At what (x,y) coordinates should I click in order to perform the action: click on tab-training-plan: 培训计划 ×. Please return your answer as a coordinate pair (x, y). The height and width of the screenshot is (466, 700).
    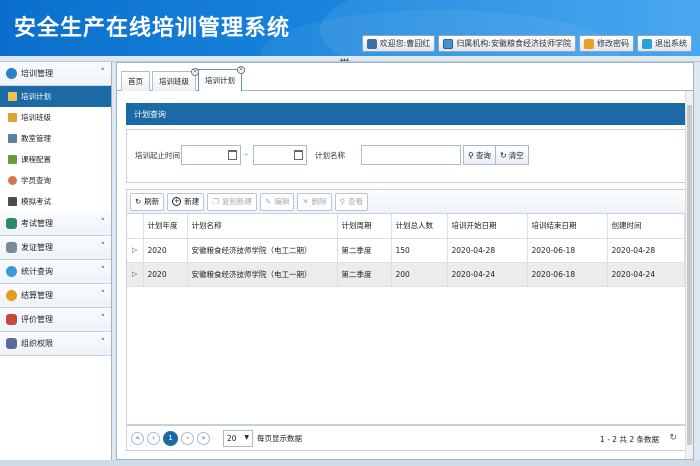
    Looking at the image, I should click on (221, 78).